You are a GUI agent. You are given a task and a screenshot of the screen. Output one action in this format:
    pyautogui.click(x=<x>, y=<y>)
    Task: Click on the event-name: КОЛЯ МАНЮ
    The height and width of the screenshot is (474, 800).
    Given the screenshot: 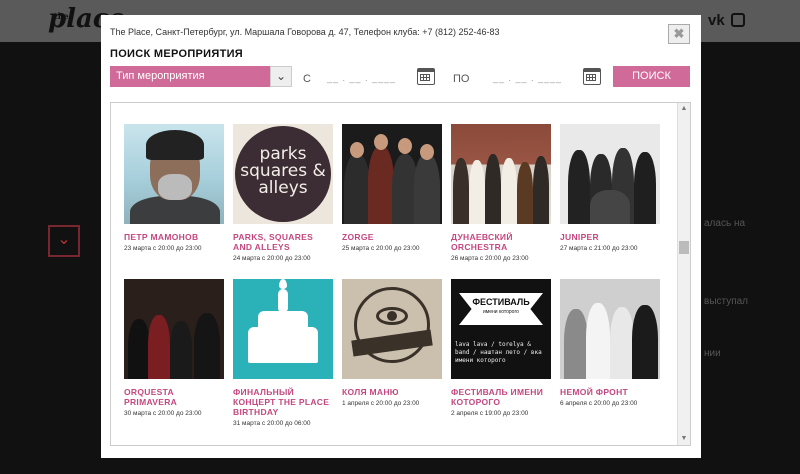 What is the action you would take?
    pyautogui.click(x=392, y=392)
    